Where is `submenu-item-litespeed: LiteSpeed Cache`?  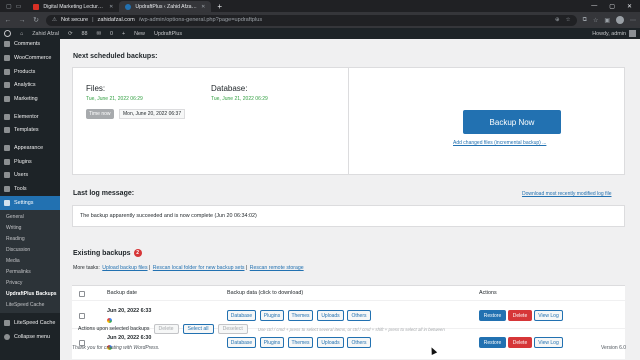 submenu-item-litespeed: LiteSpeed Cache is located at coordinates (30, 305).